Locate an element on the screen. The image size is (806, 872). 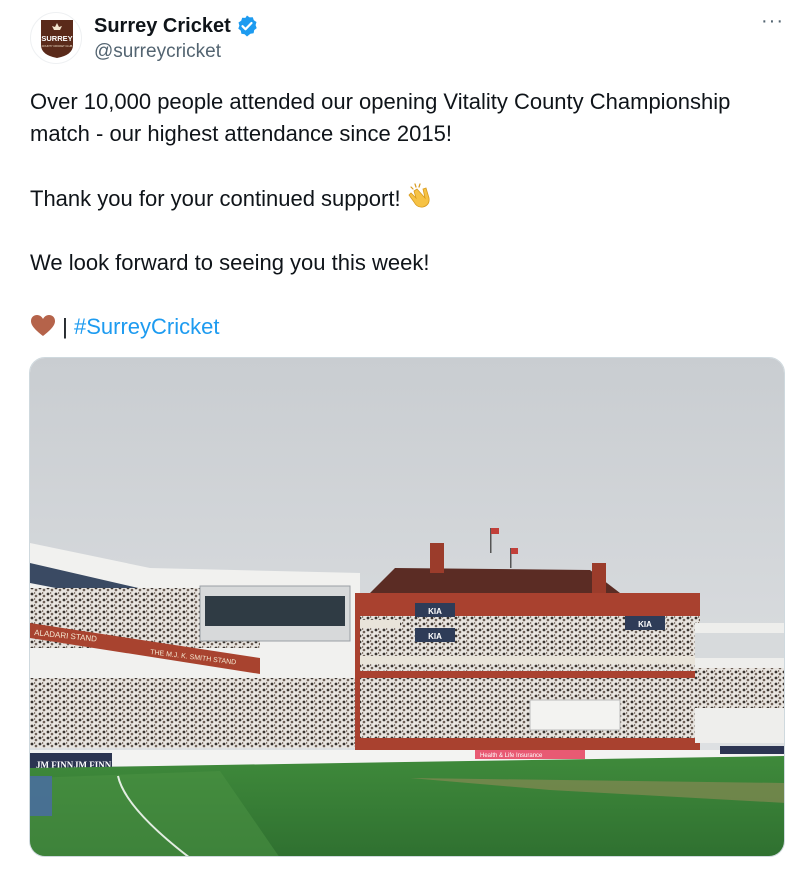
user-handle: @surreycricket is located at coordinates (176, 52).